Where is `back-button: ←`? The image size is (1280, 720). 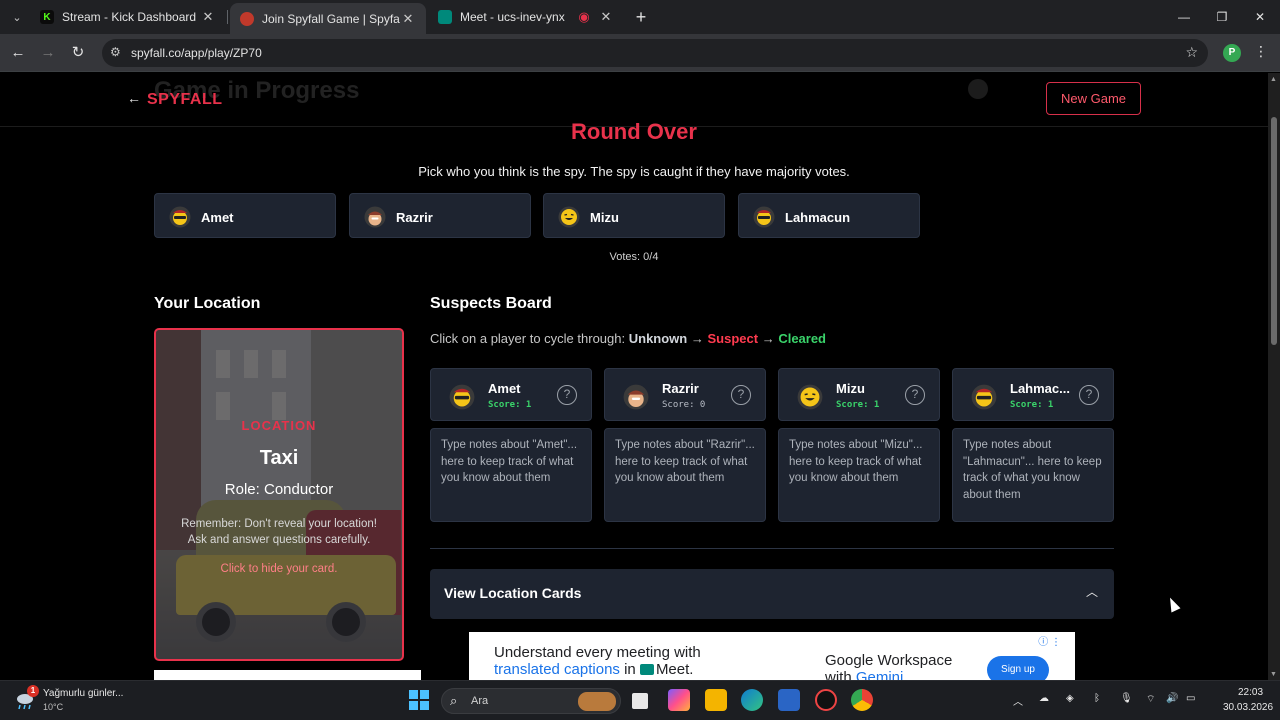
back-button: ← is located at coordinates (18, 53).